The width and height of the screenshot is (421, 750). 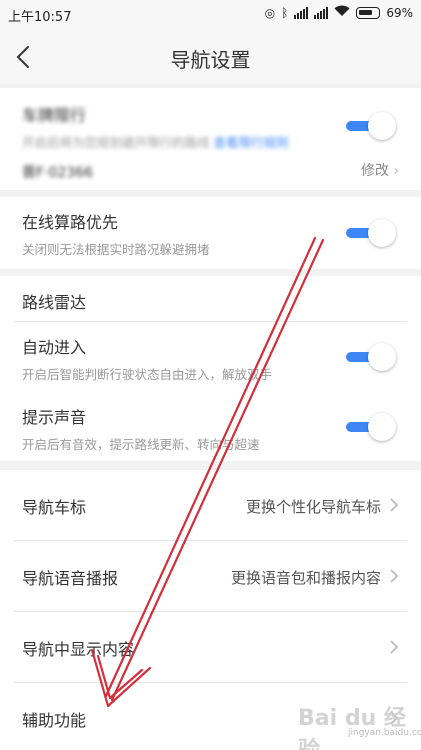 What do you see at coordinates (58, 173) in the screenshot?
I see `plate-number: 晋F·02366` at bounding box center [58, 173].